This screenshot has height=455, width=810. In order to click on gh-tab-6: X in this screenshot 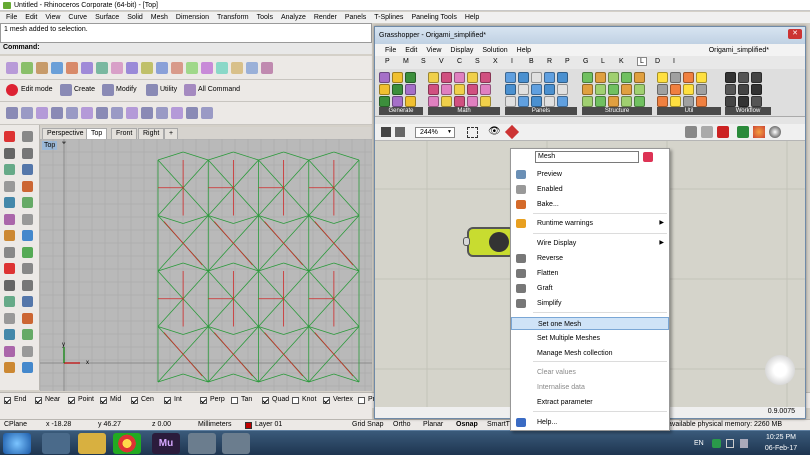, I will do `click(495, 61)`.